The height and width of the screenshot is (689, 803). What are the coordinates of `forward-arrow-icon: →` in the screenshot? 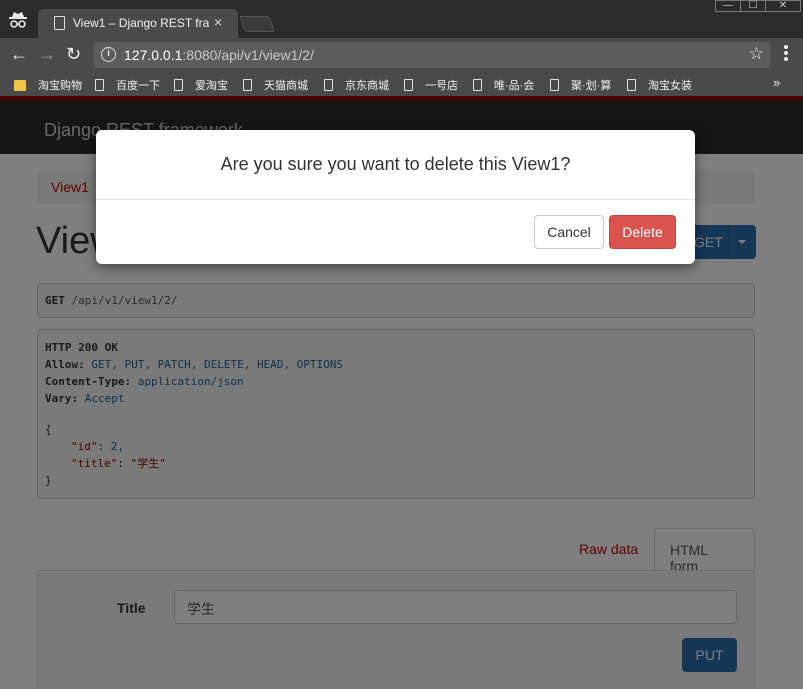 It's located at (47, 54).